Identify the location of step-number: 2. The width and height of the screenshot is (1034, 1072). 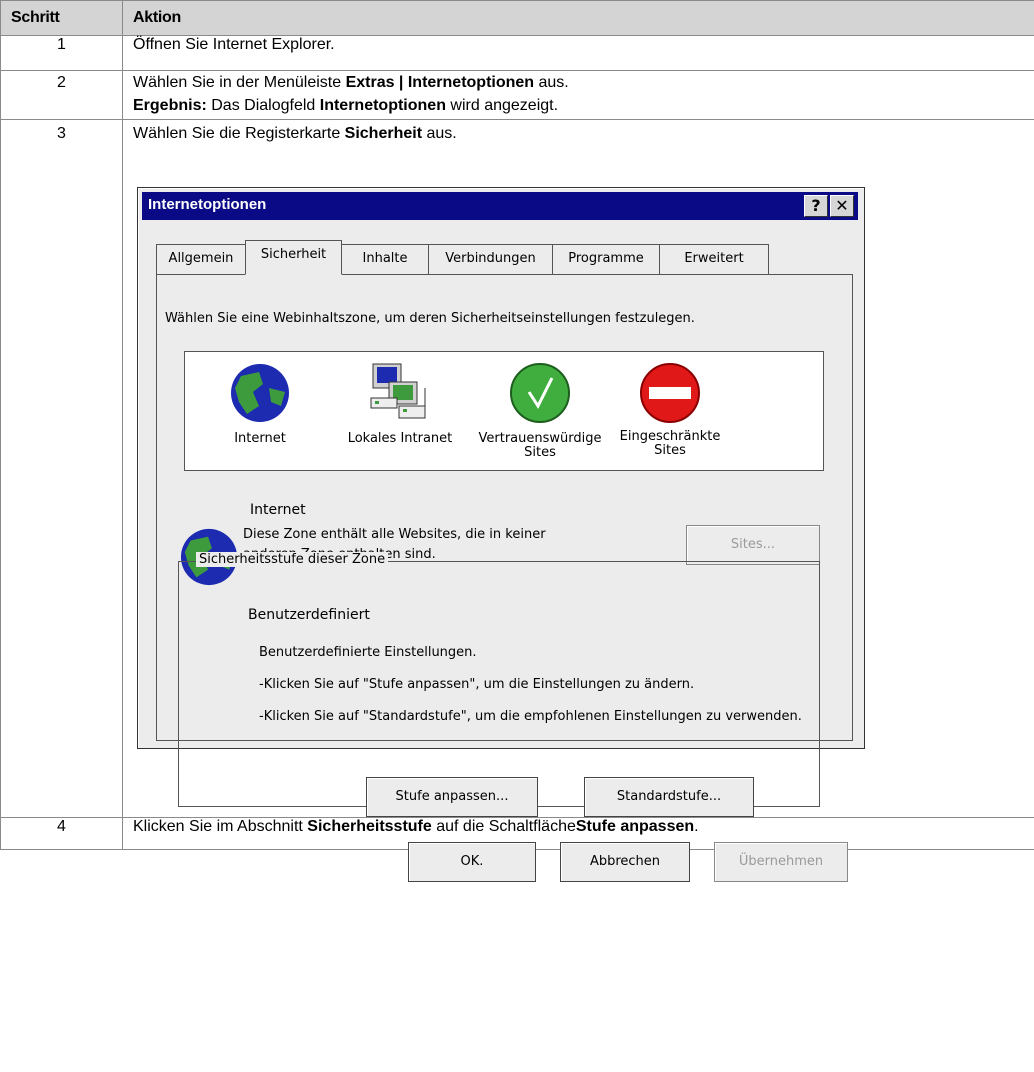
(61, 95).